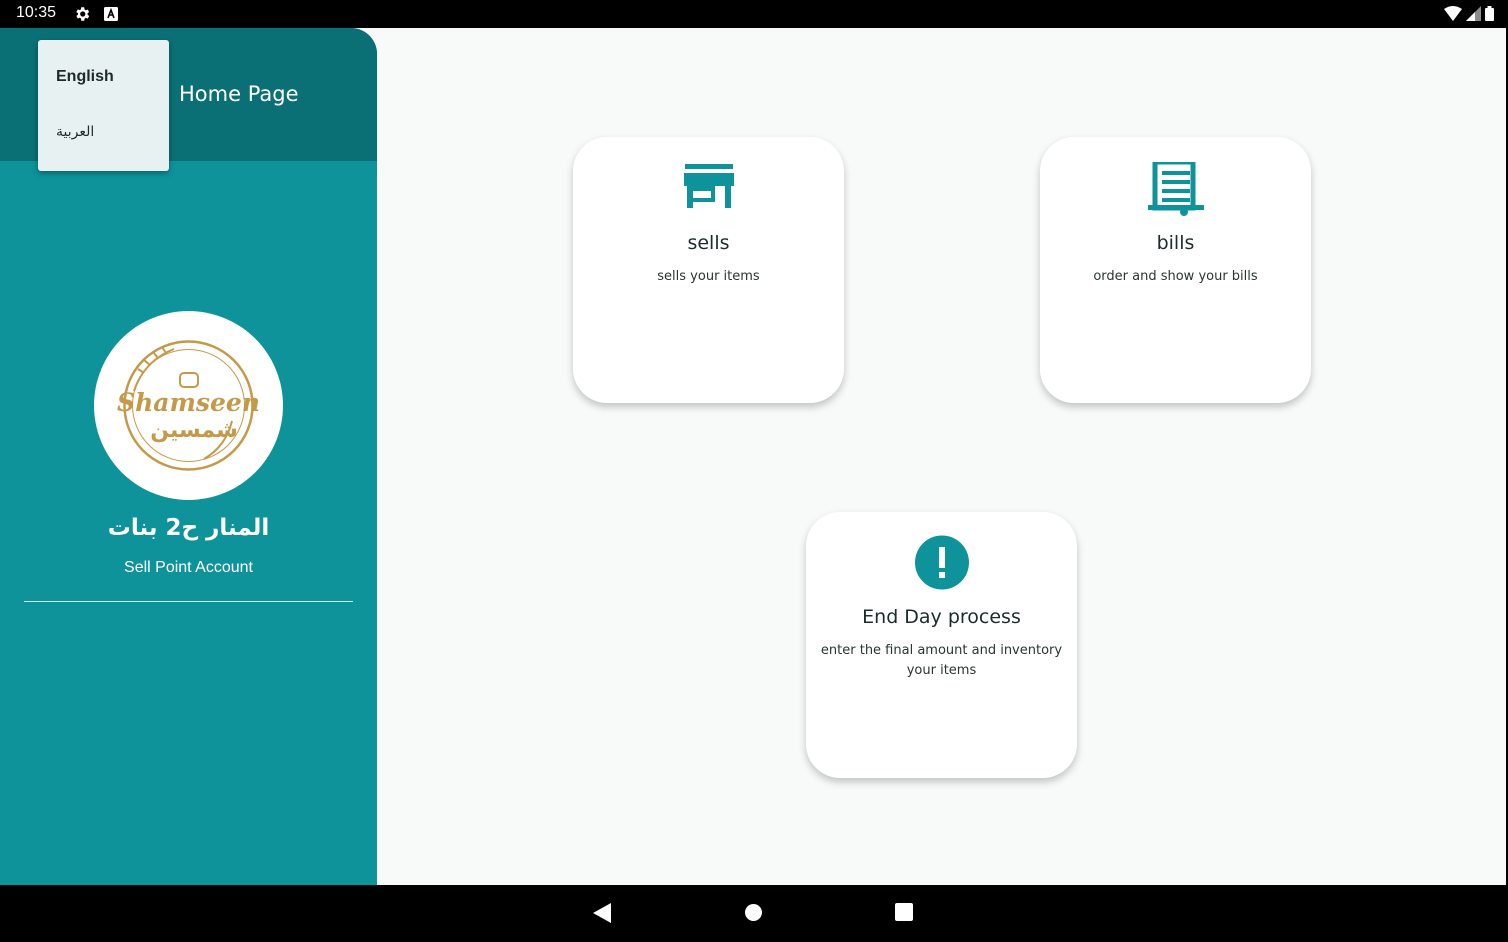 The height and width of the screenshot is (942, 1508). I want to click on alert-icon, so click(941, 562).